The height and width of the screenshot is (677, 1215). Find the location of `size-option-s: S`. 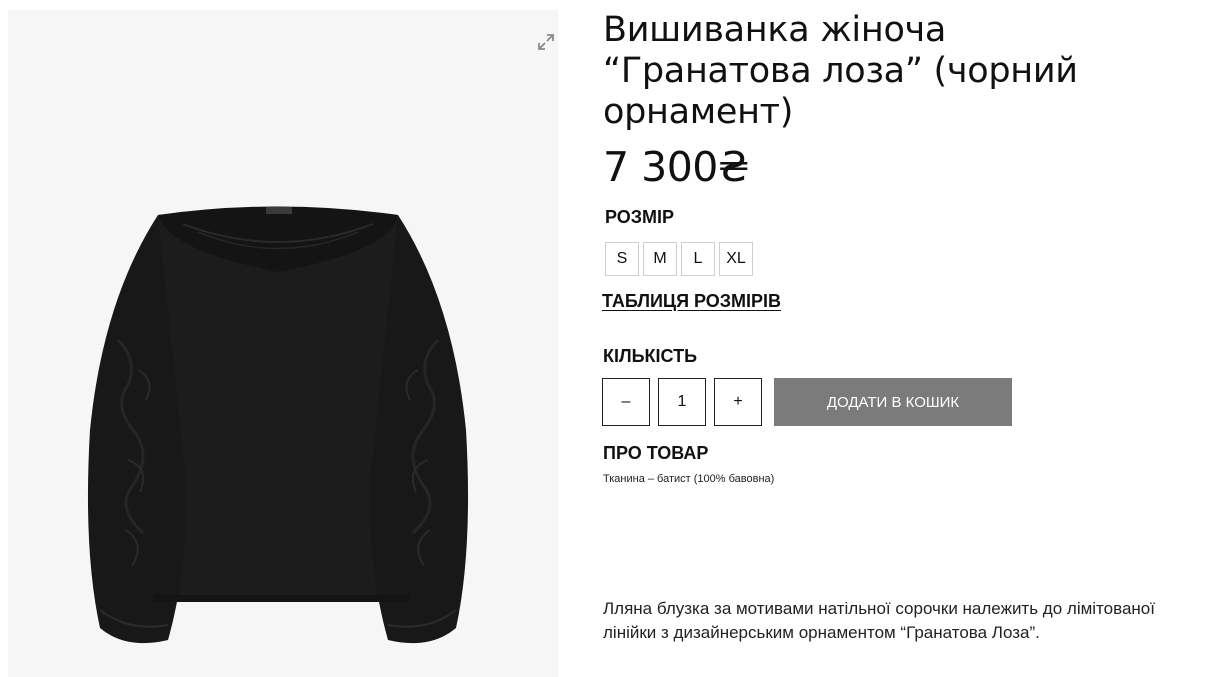

size-option-s: S is located at coordinates (622, 259).